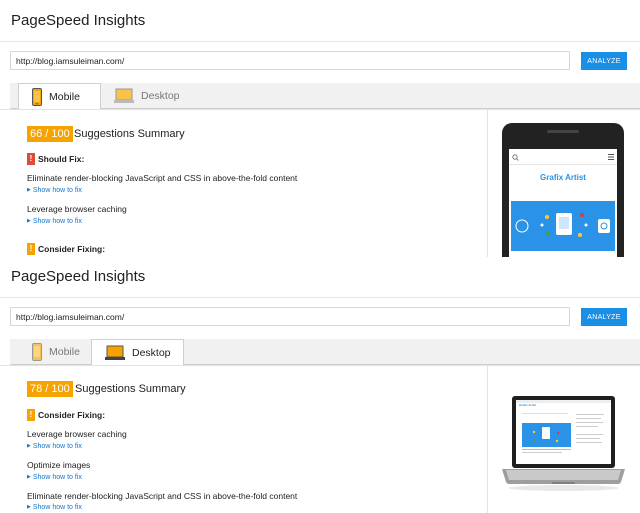  I want to click on phone-preview: Grafix Artist, so click(563, 190).